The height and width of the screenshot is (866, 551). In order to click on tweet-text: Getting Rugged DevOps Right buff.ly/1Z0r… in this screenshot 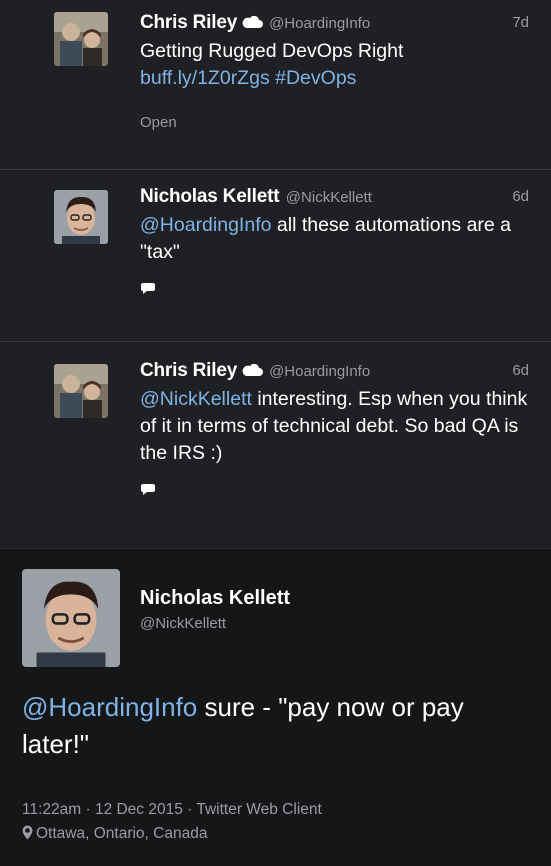, I will do `click(335, 65)`.